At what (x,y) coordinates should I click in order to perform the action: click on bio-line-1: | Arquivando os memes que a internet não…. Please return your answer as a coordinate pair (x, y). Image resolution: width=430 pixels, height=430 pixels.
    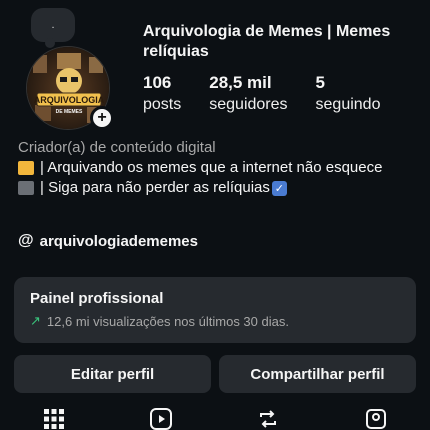
    Looking at the image, I should click on (218, 168).